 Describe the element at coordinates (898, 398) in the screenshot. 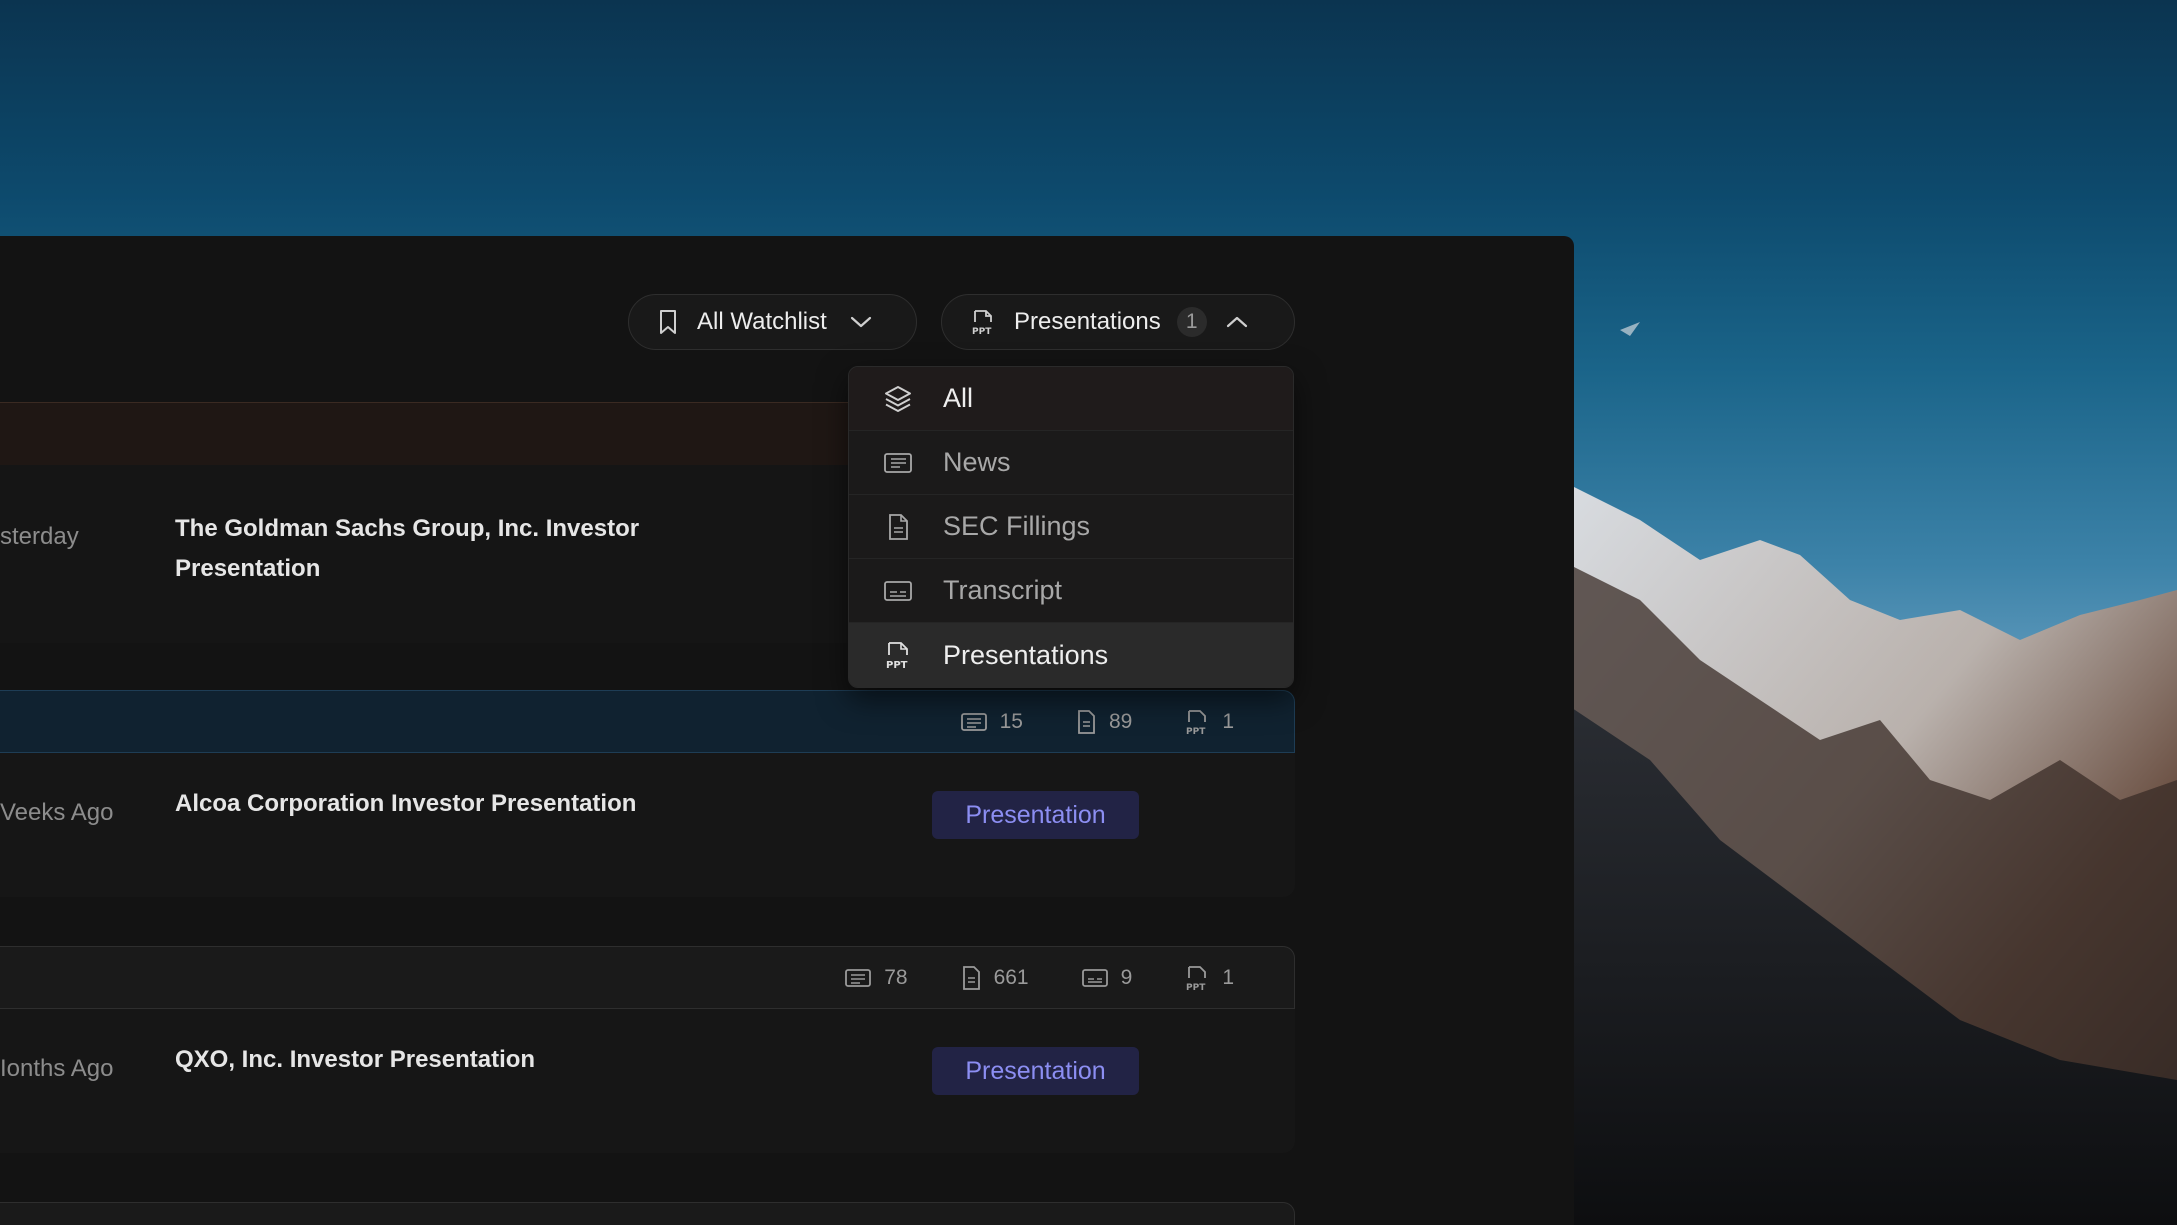

I see `layers-icon` at that location.